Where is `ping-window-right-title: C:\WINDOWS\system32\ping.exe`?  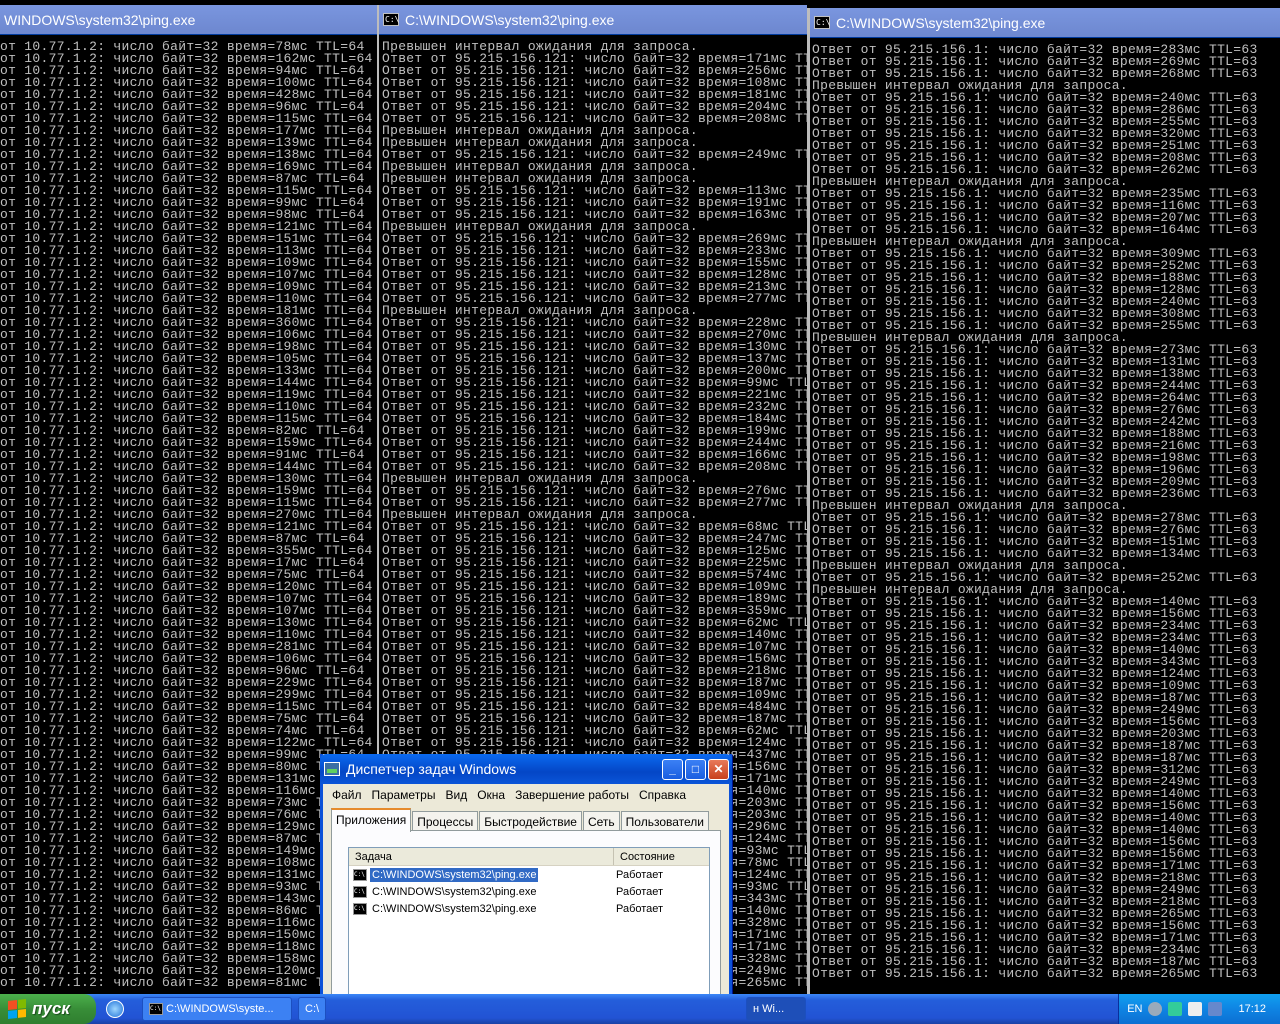
ping-window-right-title: C:\WINDOWS\system32\ping.exe is located at coordinates (941, 22).